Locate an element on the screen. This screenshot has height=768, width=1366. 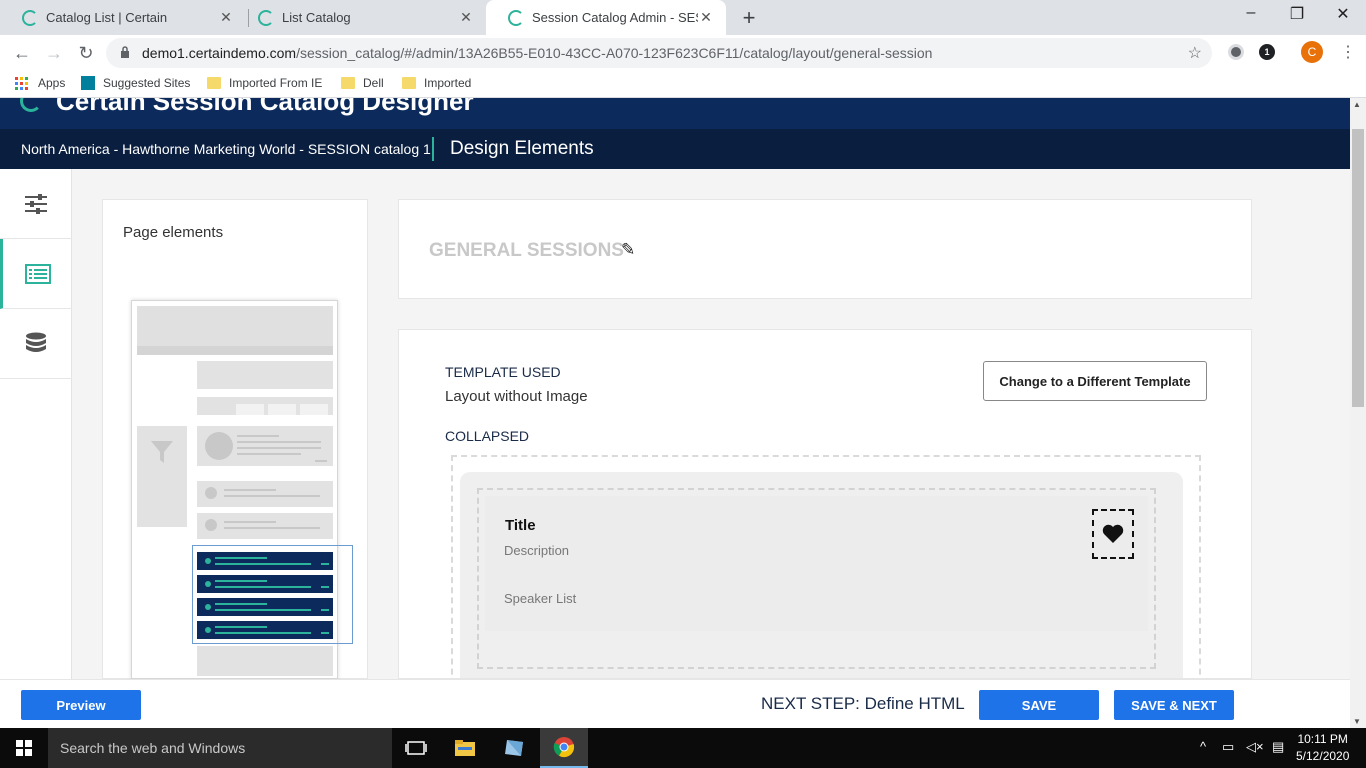
bookmark-label: Dell is located at coordinates (373, 83).